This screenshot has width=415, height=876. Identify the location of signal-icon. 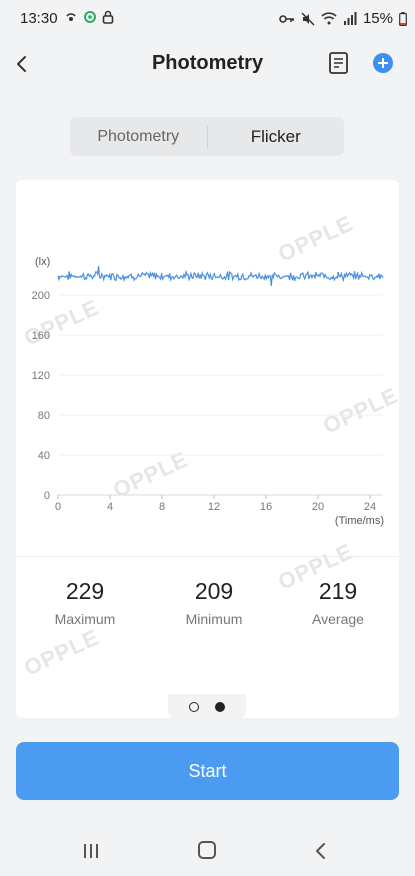
(350, 18).